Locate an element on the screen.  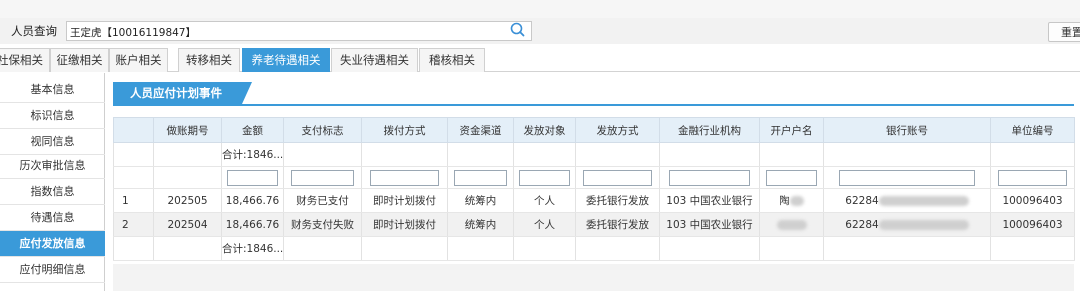
filter-input-issue-way is located at coordinates (617, 177).